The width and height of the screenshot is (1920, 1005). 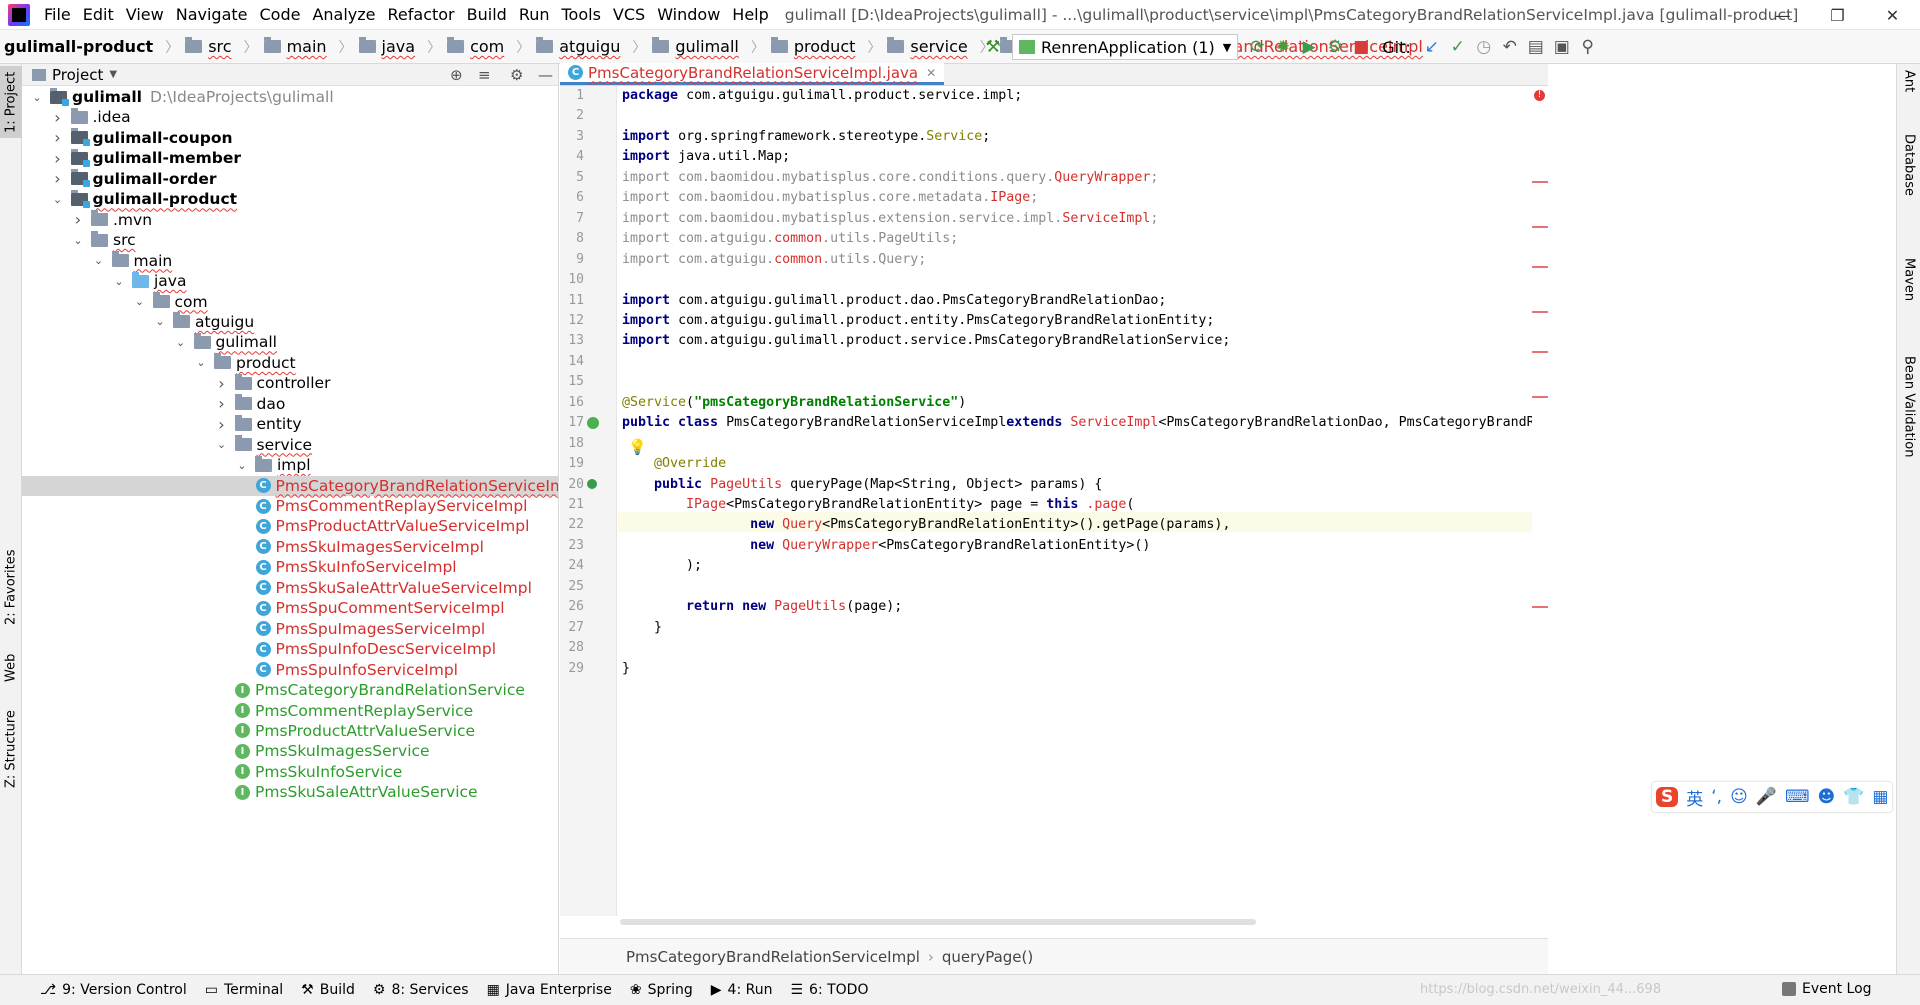 I want to click on tree-node: › gulimall-order, so click(x=290, y=179).